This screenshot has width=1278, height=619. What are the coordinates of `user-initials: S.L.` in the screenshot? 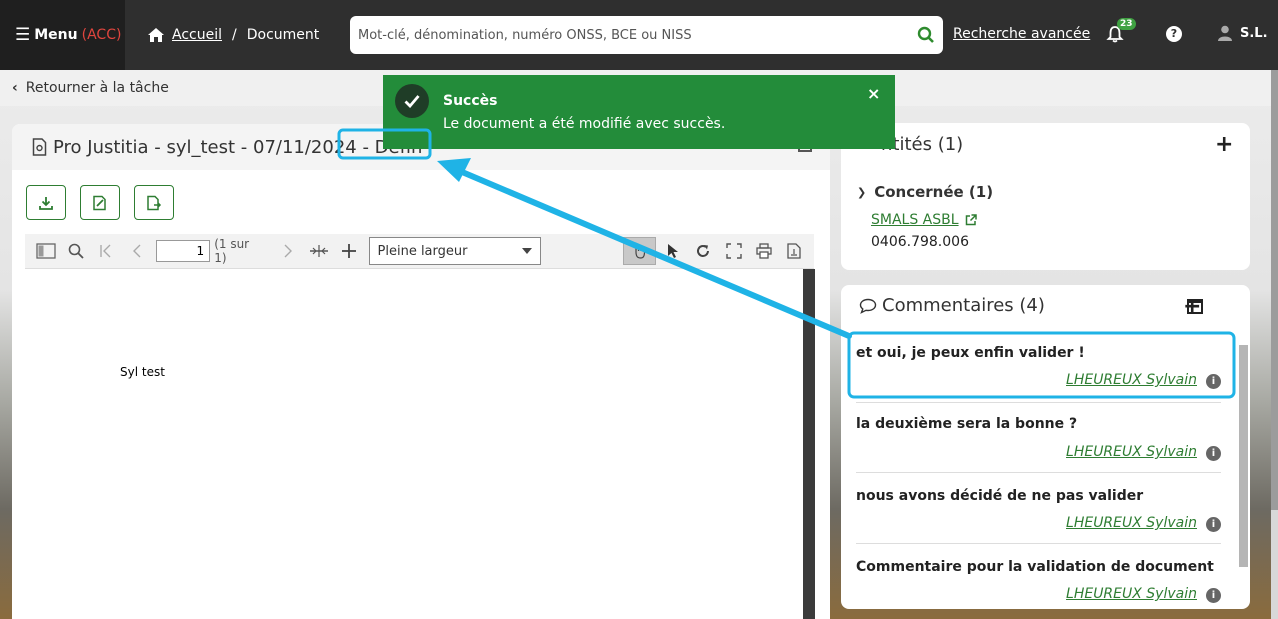 It's located at (1254, 33).